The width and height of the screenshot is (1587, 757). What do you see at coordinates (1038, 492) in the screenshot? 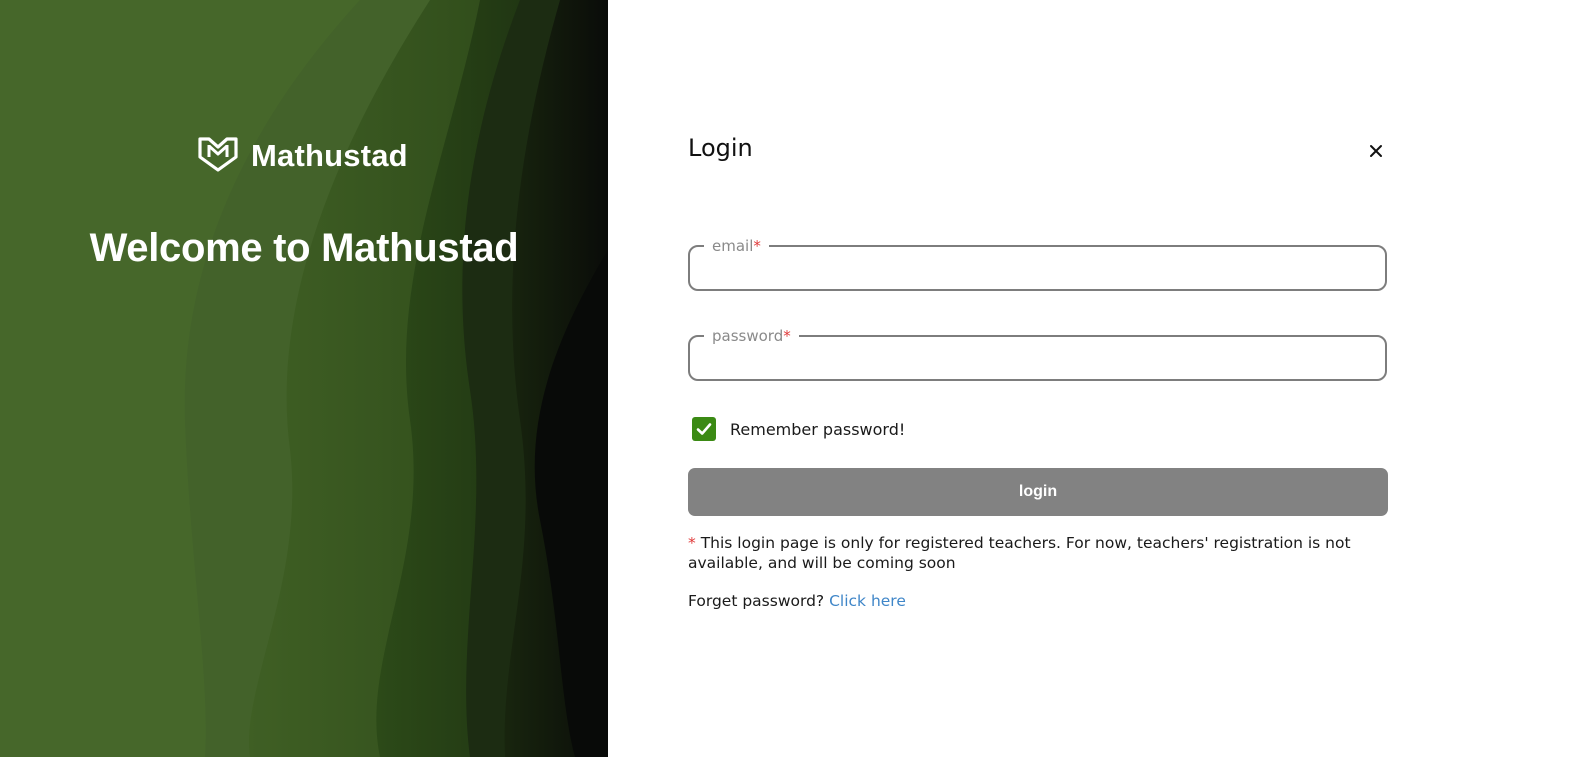
I see `login-button: login` at bounding box center [1038, 492].